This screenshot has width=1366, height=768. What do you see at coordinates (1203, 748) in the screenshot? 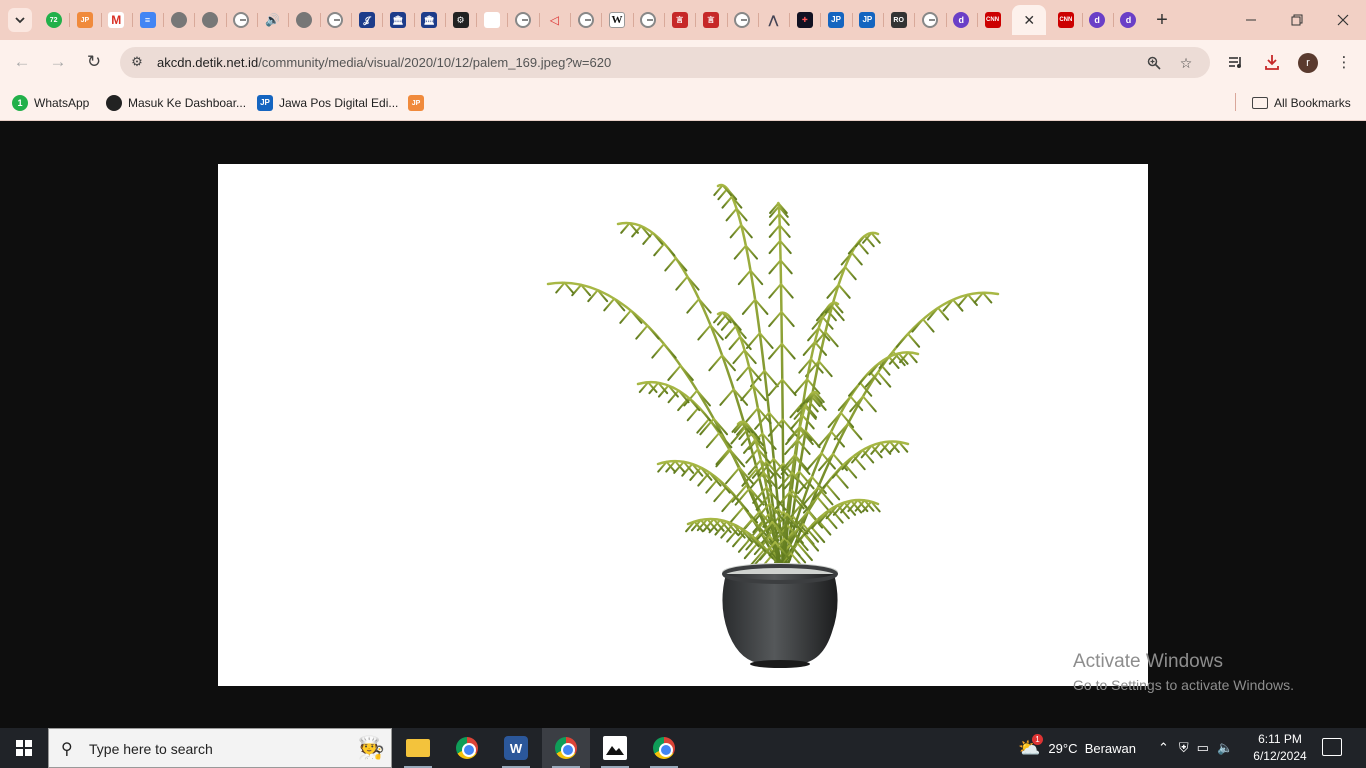
I see `network-icon: ▭` at bounding box center [1203, 748].